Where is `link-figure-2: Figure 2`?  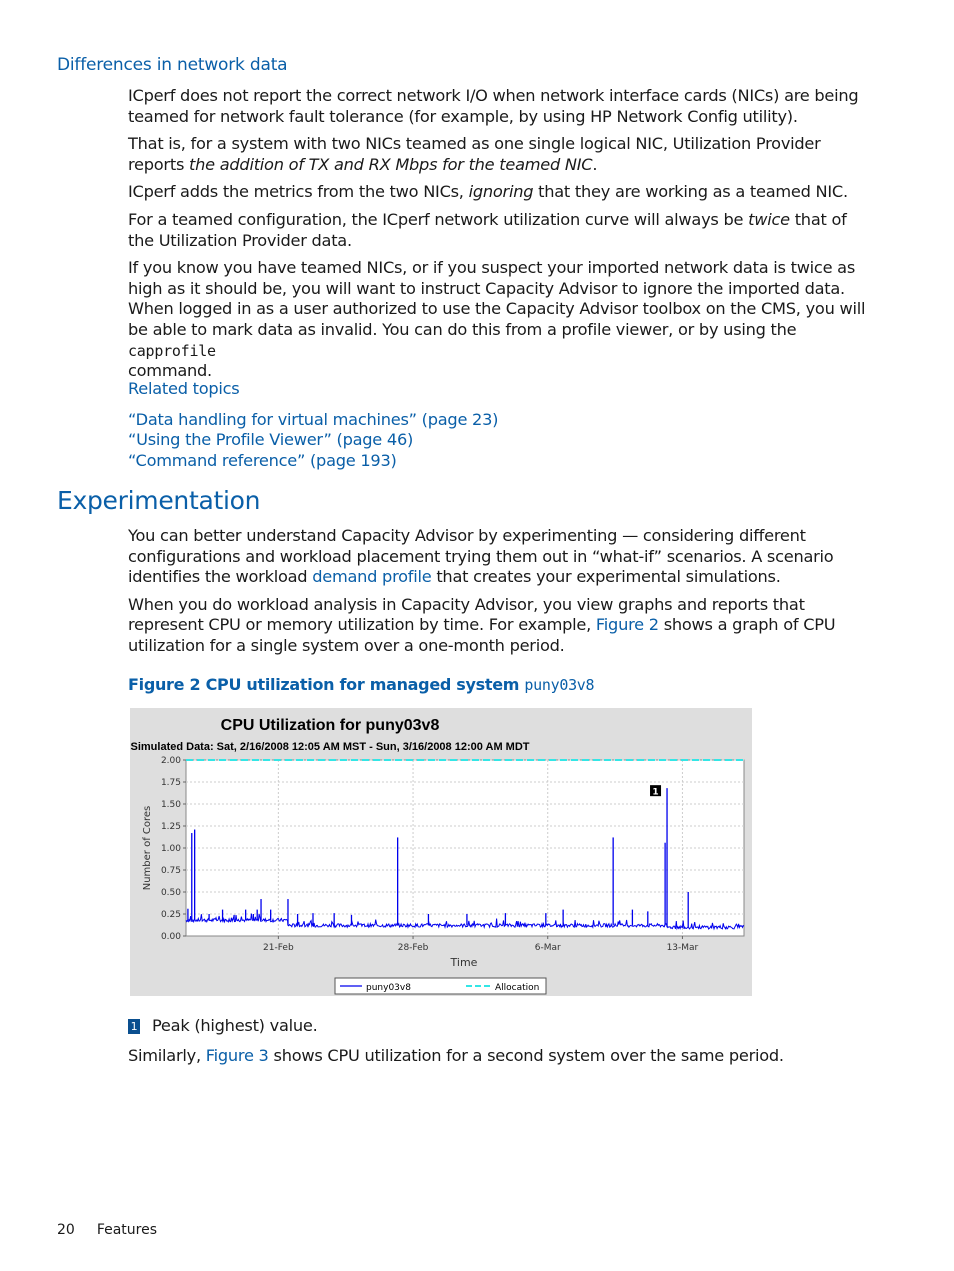 link-figure-2: Figure 2 is located at coordinates (627, 624).